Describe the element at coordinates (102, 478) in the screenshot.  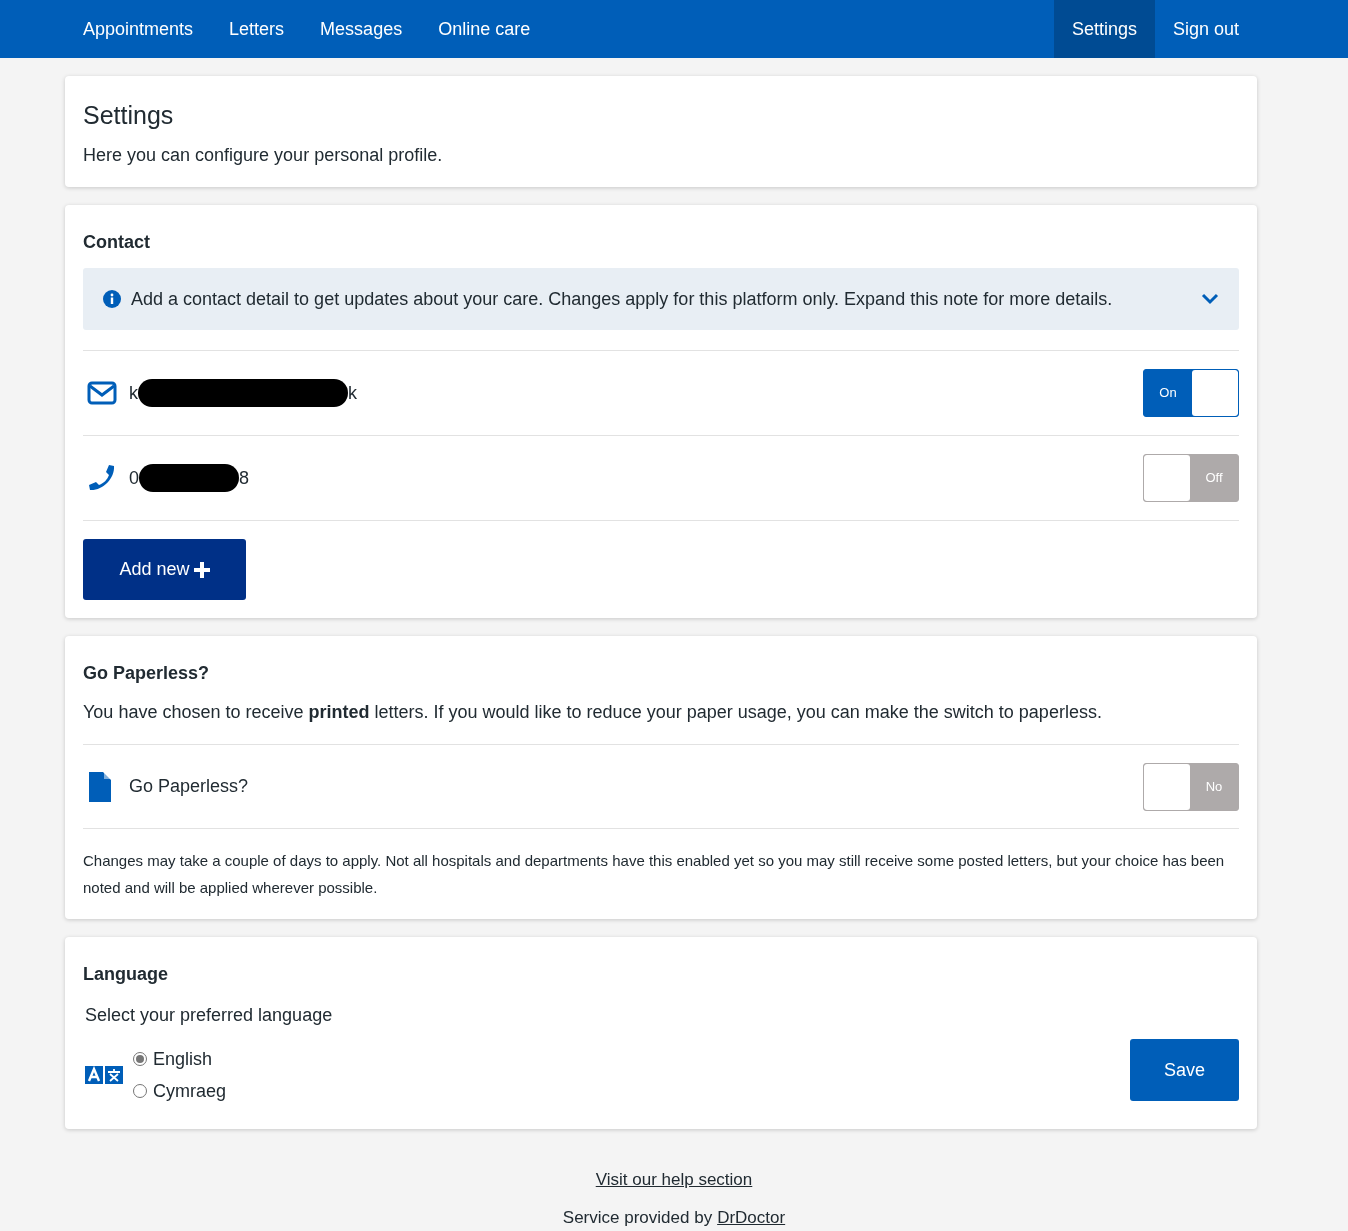
I see `phone-icon` at that location.